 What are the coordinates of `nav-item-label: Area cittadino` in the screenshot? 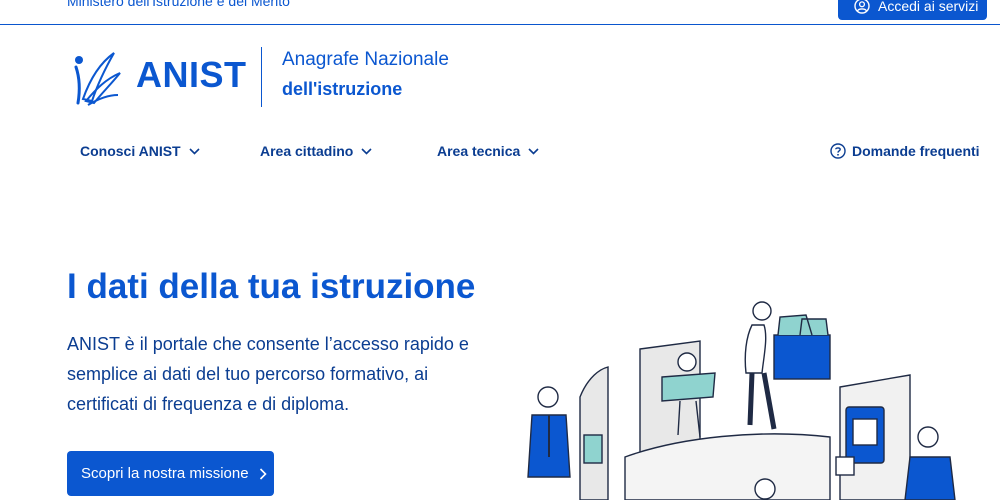 It's located at (307, 151).